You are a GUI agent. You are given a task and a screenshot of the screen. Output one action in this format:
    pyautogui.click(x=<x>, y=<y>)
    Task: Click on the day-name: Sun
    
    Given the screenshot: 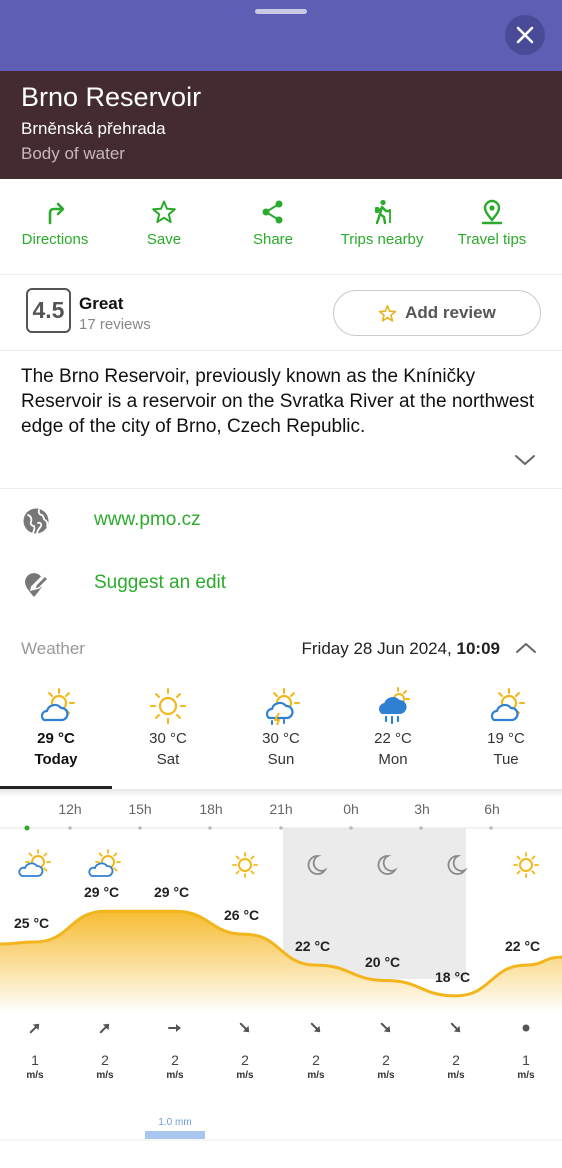 What is the action you would take?
    pyautogui.click(x=281, y=759)
    